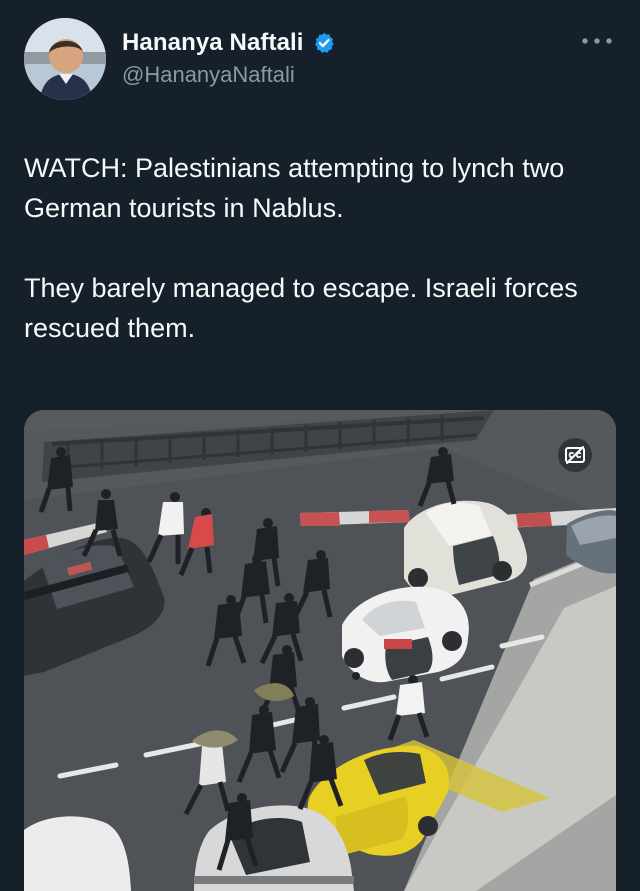  I want to click on avatar-photo, so click(65, 59).